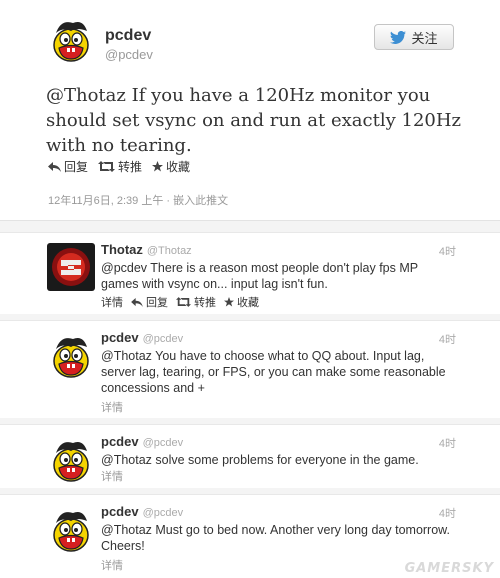  What do you see at coordinates (122, 249) in the screenshot?
I see `reply-author-name: Thotaz` at bounding box center [122, 249].